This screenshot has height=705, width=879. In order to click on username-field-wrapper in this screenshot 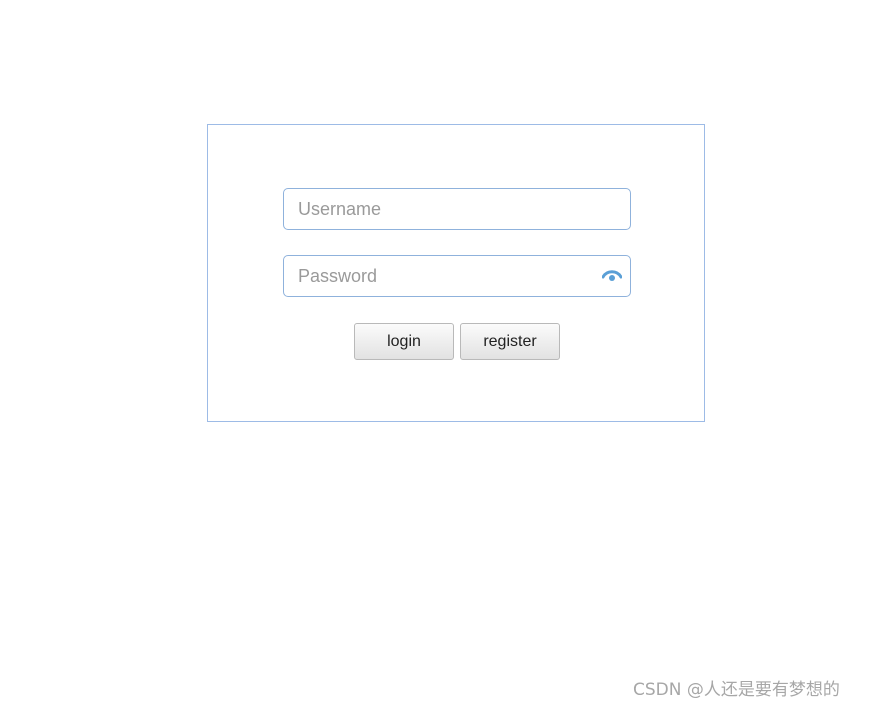, I will do `click(457, 209)`.